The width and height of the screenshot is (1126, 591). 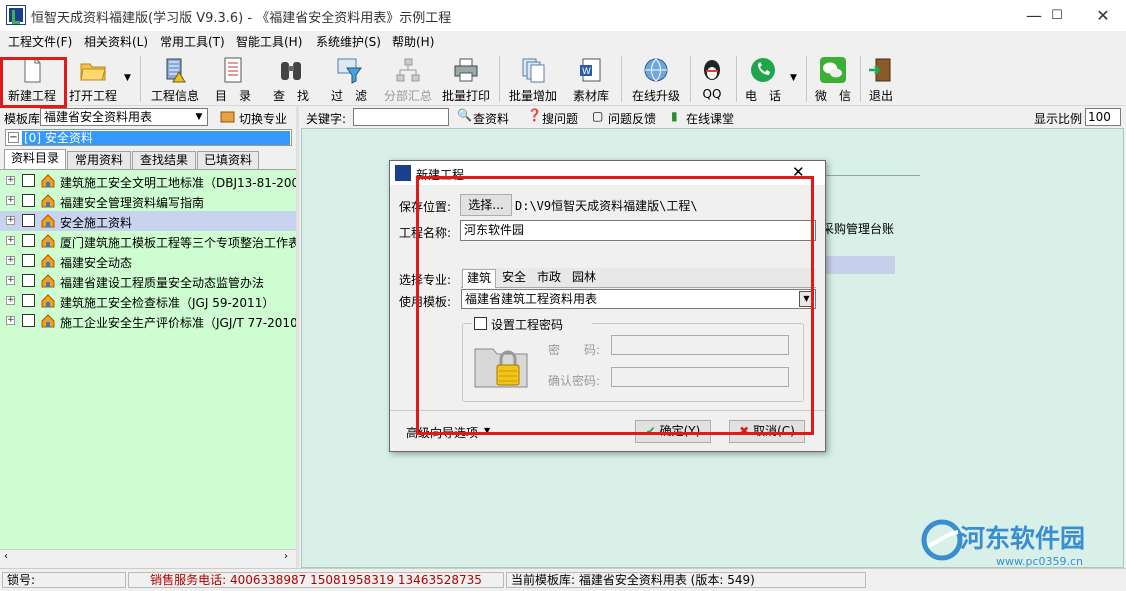 What do you see at coordinates (349, 71) in the screenshot?
I see `filter-funnel-icon` at bounding box center [349, 71].